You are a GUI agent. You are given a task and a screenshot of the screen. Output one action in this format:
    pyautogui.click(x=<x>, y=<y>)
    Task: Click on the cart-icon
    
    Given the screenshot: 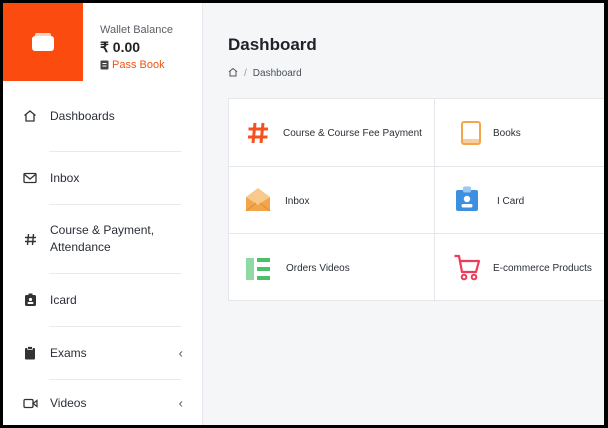 What is the action you would take?
    pyautogui.click(x=467, y=267)
    